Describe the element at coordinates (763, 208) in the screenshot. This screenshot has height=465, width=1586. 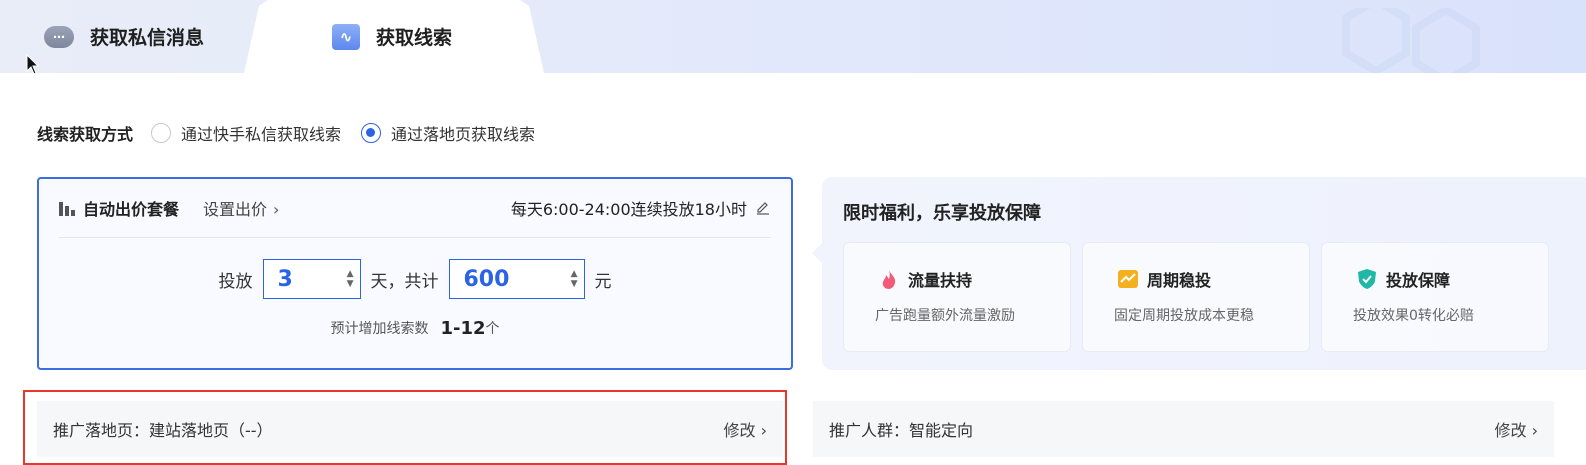
I see `edit-pencil-icon` at that location.